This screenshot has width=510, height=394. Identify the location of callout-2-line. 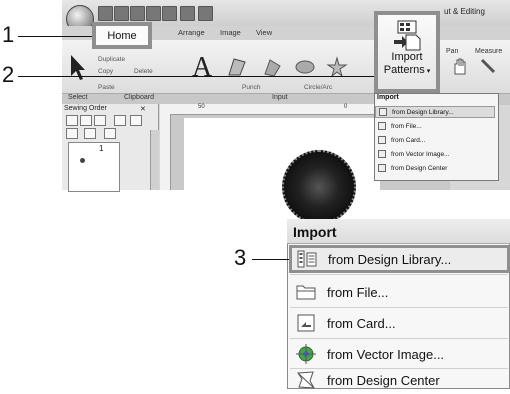
(196, 76).